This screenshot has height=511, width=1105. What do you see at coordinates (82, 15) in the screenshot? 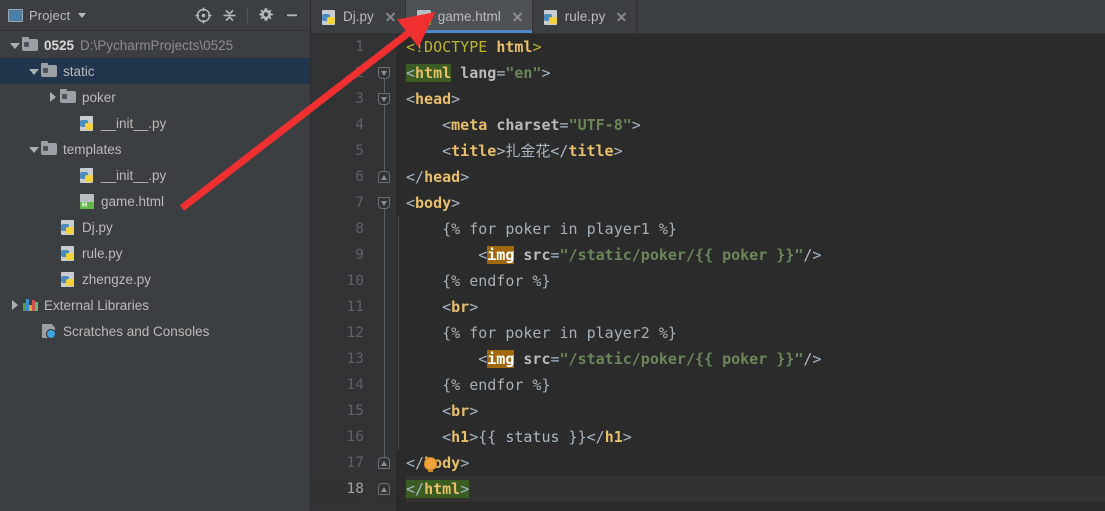
I see `chevron-down-icon` at bounding box center [82, 15].